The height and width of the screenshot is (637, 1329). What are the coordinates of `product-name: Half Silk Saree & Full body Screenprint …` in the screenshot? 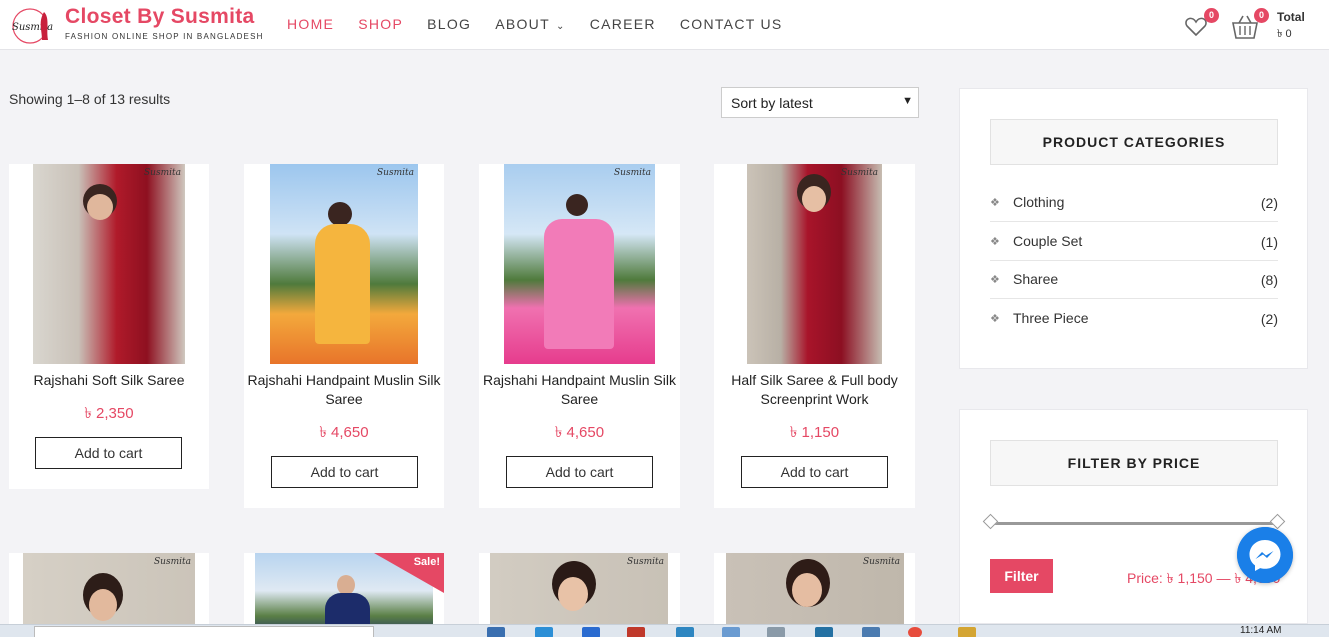 It's located at (814, 390).